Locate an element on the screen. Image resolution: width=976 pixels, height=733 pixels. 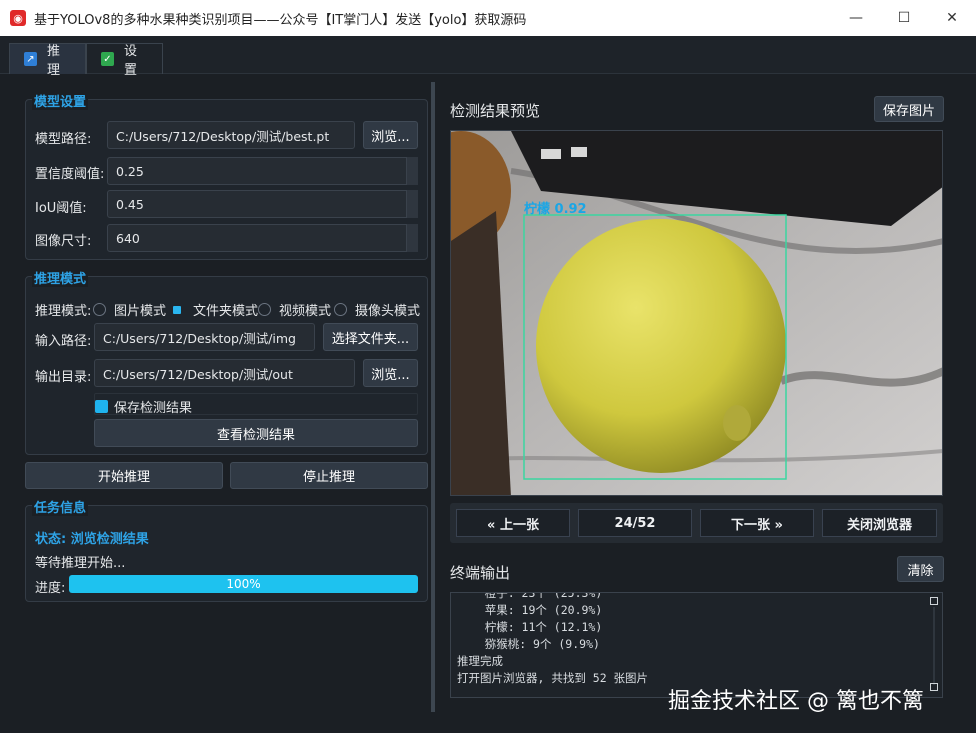
tab-bar: ↗ 推理 ✓ 设置 is located at coordinates (488, 57).